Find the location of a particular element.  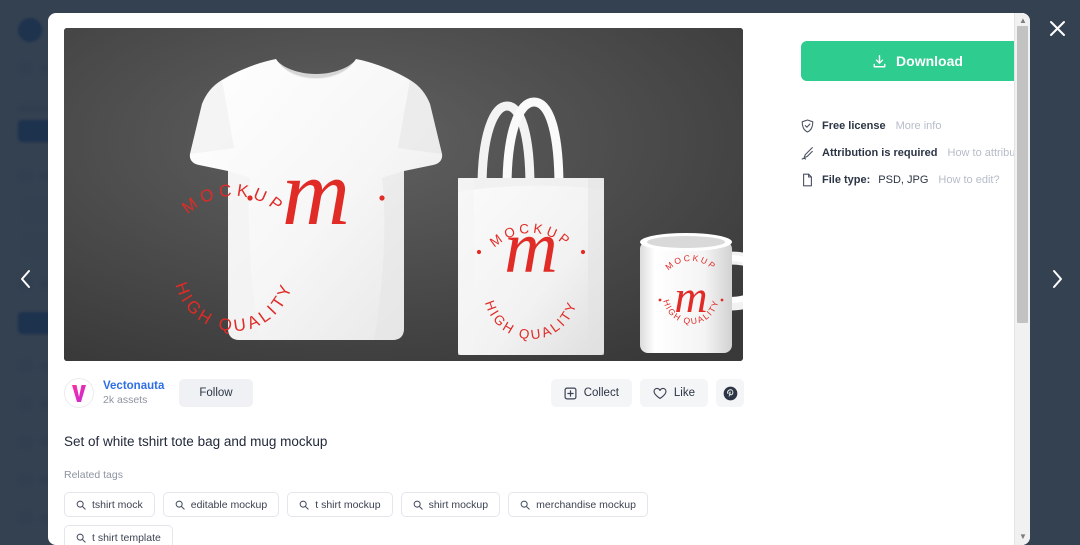

tag-label: tshirt mock is located at coordinates (117, 504).